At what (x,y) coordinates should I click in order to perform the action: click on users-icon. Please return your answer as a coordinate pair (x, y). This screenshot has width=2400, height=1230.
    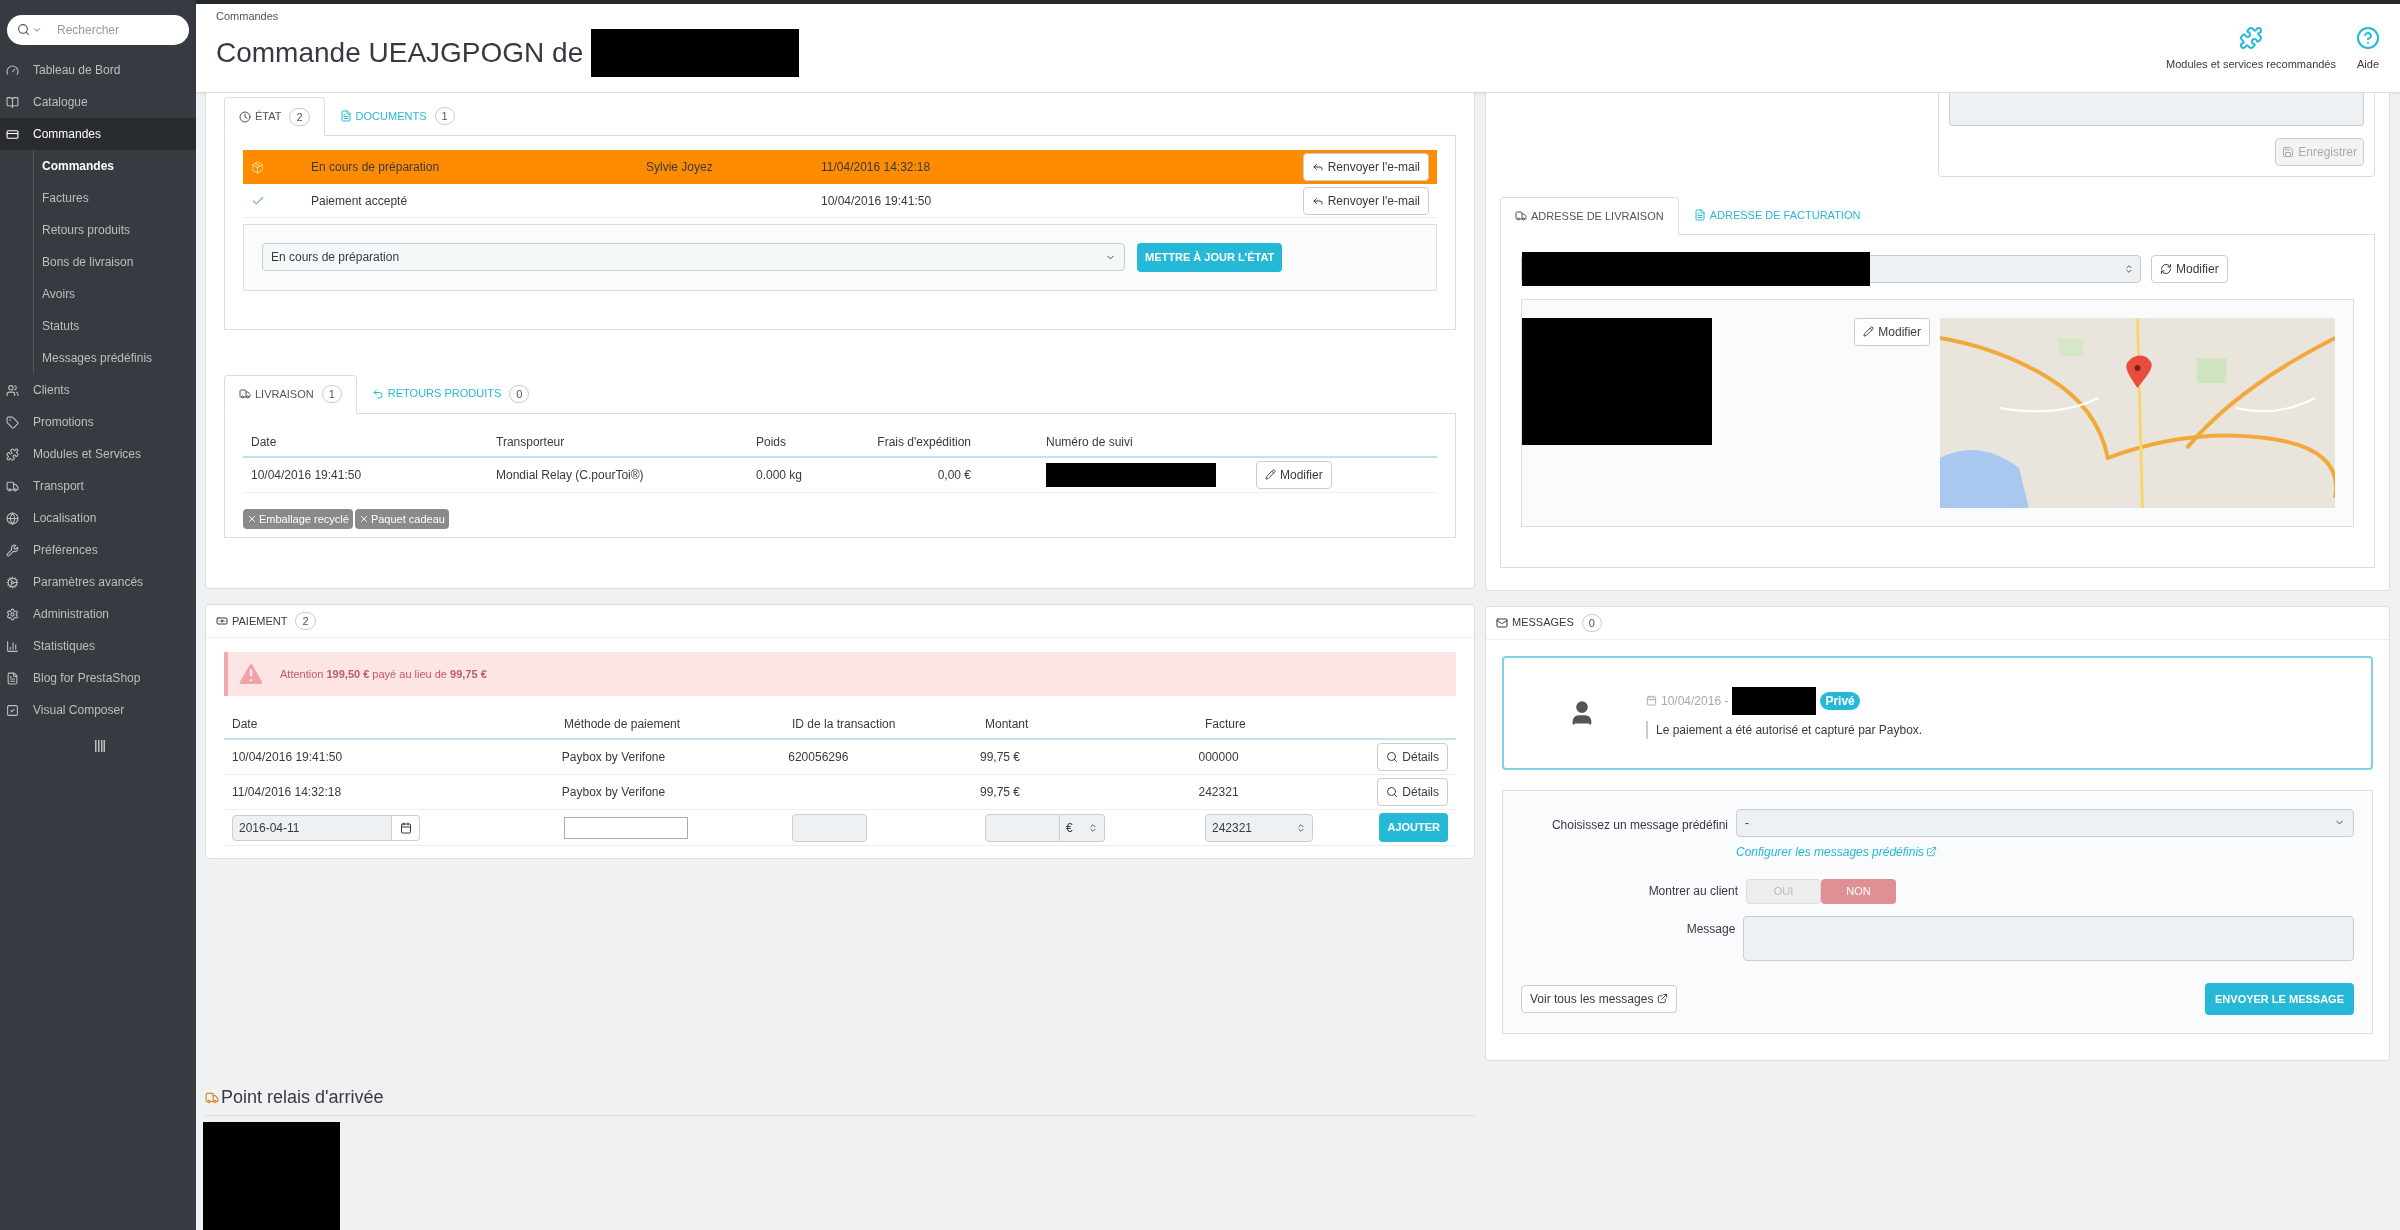
    Looking at the image, I should click on (12, 390).